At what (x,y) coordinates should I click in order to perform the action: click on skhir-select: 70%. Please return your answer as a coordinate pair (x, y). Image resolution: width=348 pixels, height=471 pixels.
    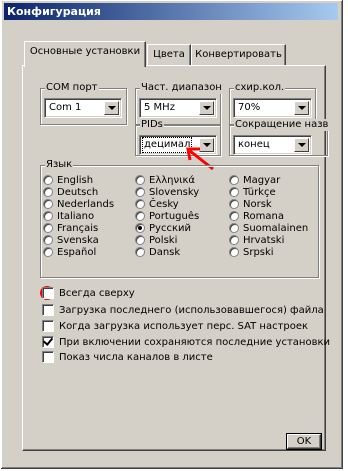
    Looking at the image, I should click on (272, 108).